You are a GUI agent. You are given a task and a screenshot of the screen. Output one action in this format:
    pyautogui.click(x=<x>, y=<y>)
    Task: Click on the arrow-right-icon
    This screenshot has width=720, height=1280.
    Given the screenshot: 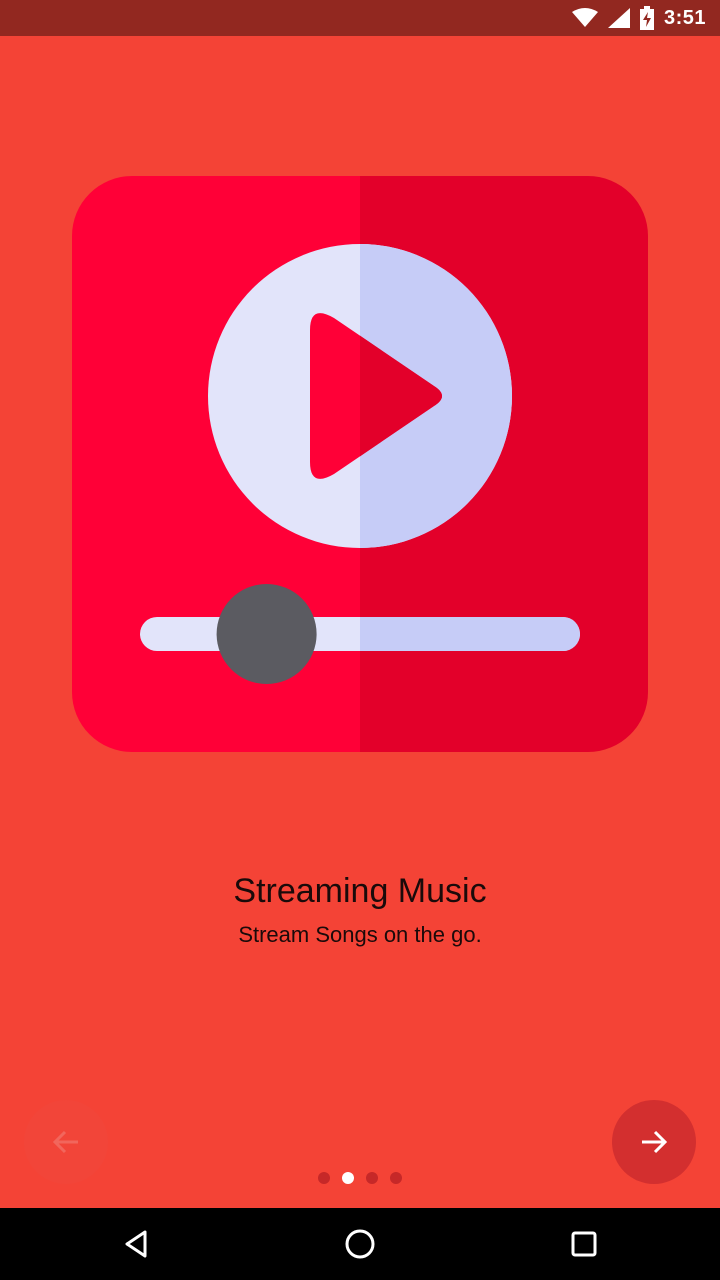 What is the action you would take?
    pyautogui.click(x=655, y=1142)
    